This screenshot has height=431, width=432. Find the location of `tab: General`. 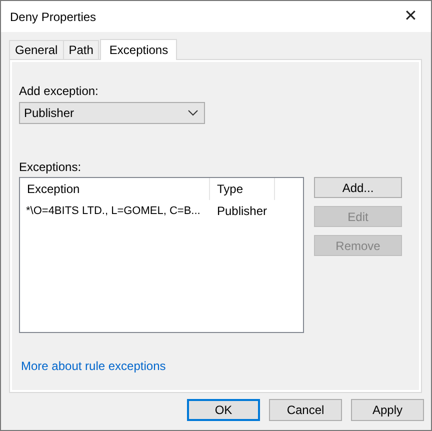

tab: General is located at coordinates (36, 49).